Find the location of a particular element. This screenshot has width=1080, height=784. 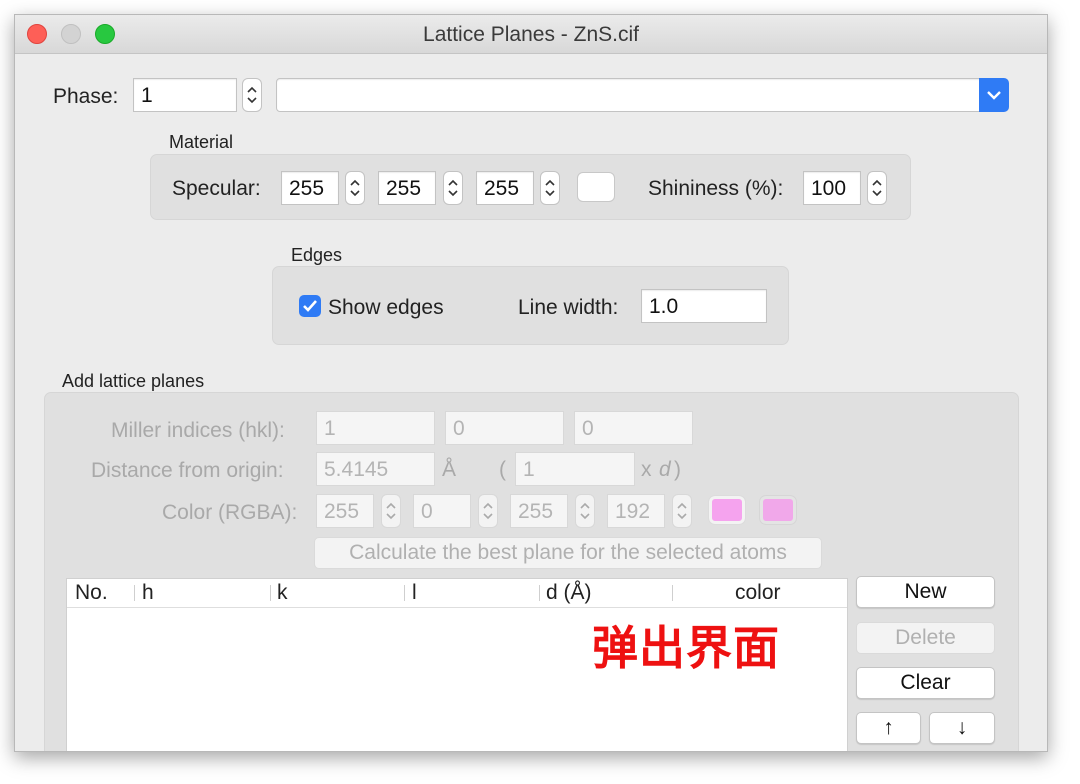

column-header-l: l is located at coordinates (414, 593).